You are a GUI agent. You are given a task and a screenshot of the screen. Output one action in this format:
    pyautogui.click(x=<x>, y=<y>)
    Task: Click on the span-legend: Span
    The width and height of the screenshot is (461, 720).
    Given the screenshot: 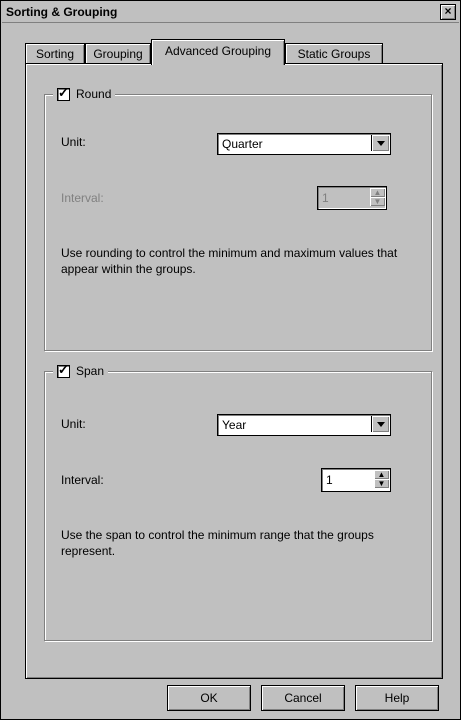 What is the action you would take?
    pyautogui.click(x=81, y=370)
    